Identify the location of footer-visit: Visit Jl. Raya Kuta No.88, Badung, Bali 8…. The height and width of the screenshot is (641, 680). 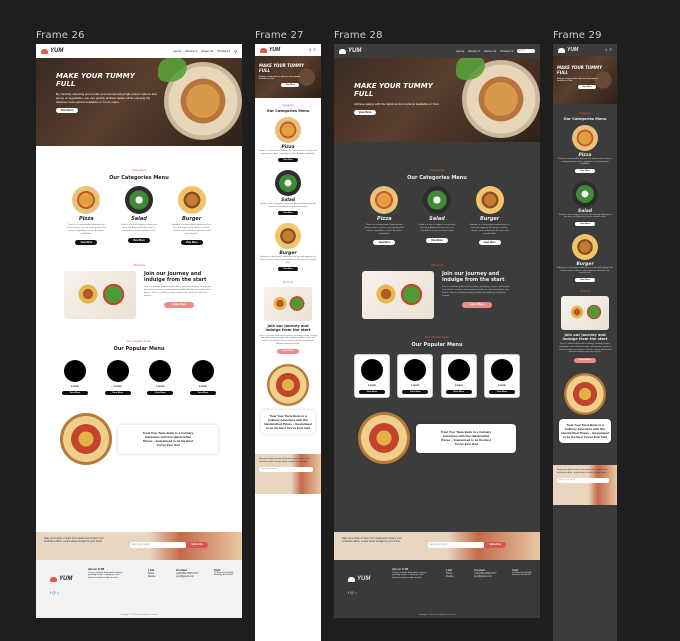
(224, 572).